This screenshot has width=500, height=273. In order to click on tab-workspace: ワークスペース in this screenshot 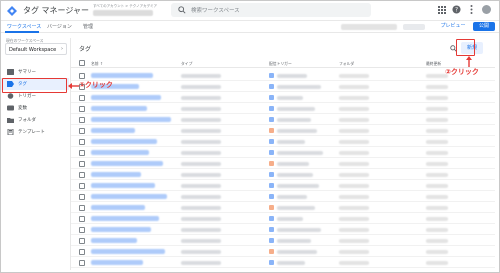, I will do `click(24, 26)`.